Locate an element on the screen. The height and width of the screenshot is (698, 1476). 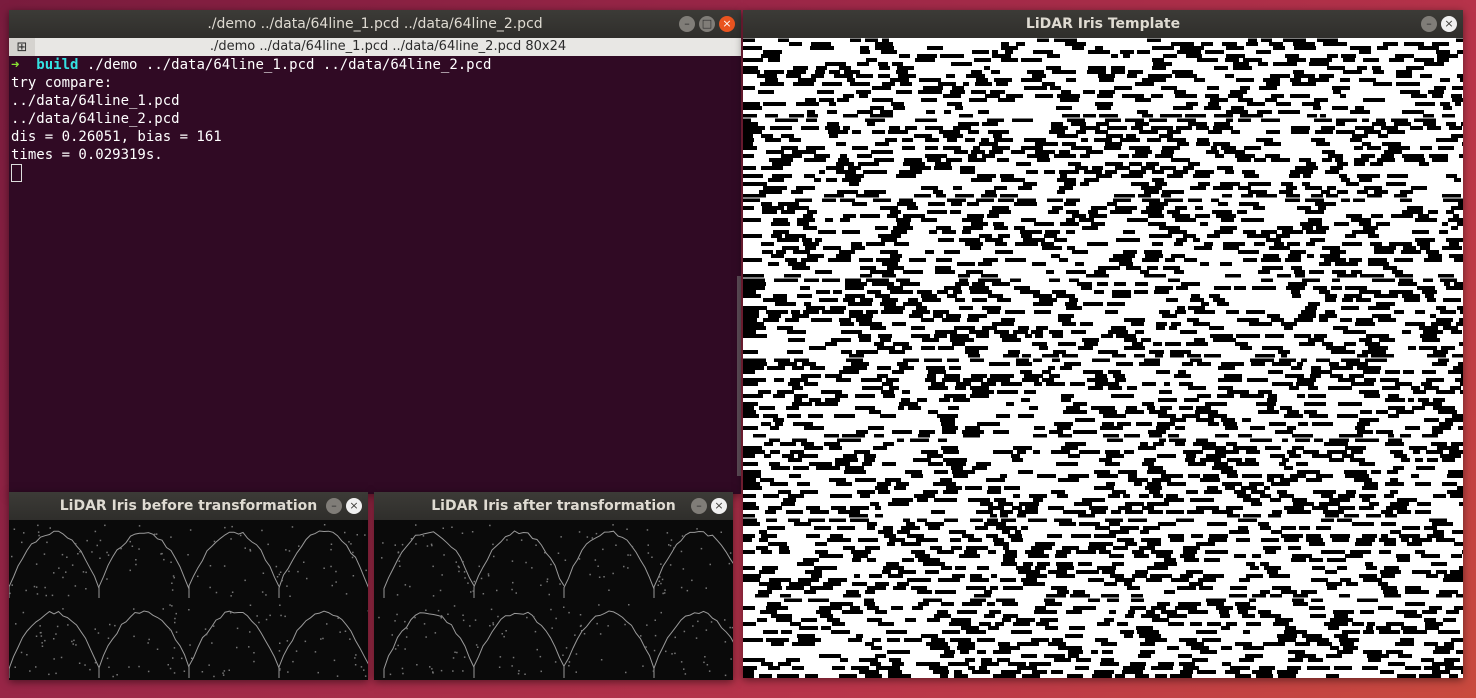
before-window-title: LiDAR Iris before transformation is located at coordinates (188, 506).